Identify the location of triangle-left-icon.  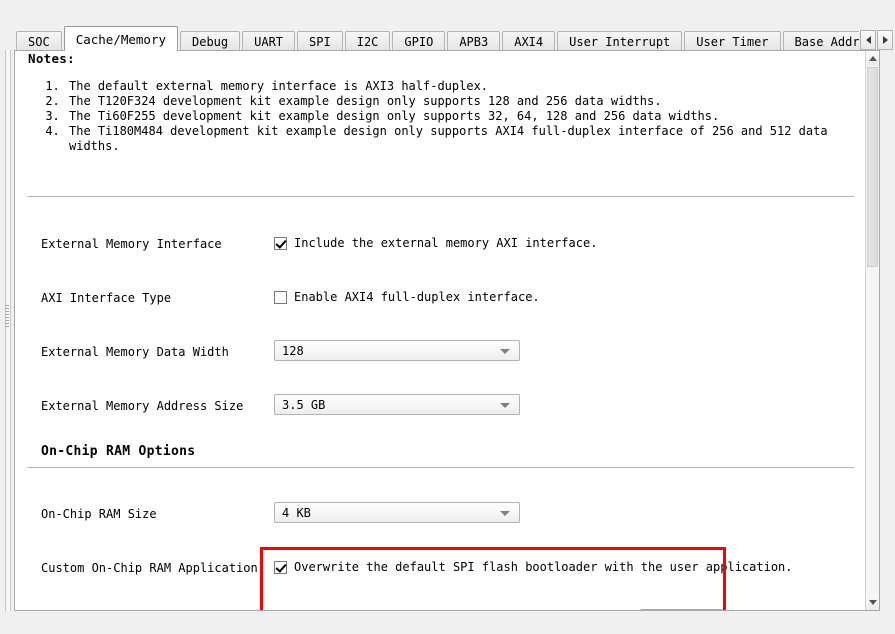
(868, 40).